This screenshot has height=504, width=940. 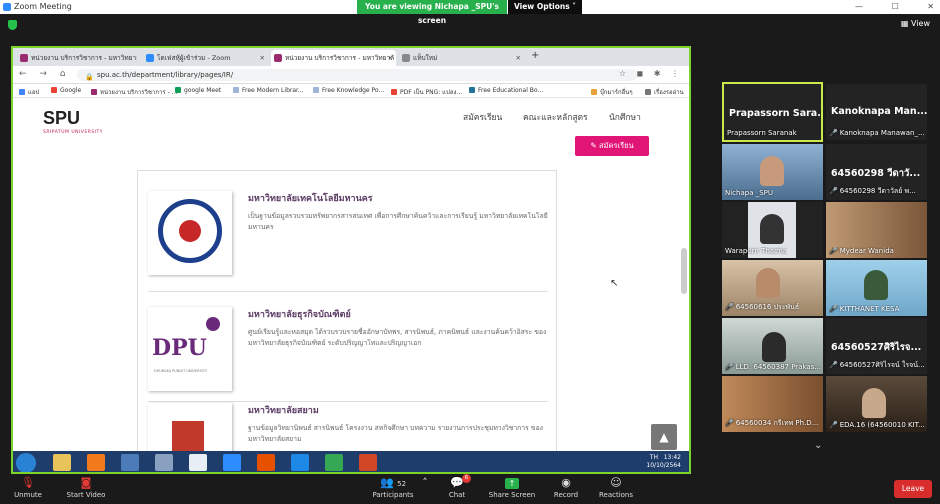 What do you see at coordinates (612, 92) in the screenshot?
I see `bookmark-other: บุ๊กมาร์กอื่นๆ` at bounding box center [612, 92].